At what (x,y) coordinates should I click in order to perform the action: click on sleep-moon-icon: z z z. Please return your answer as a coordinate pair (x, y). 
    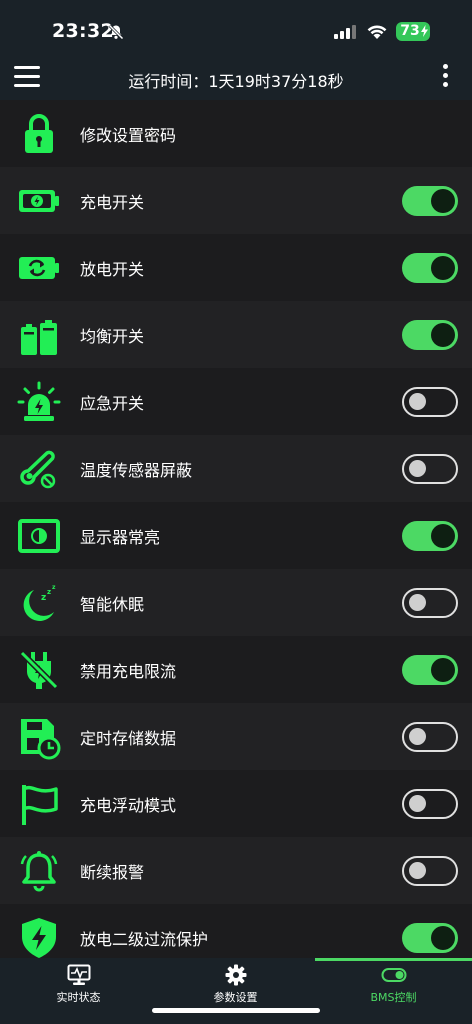
    Looking at the image, I should click on (39, 603).